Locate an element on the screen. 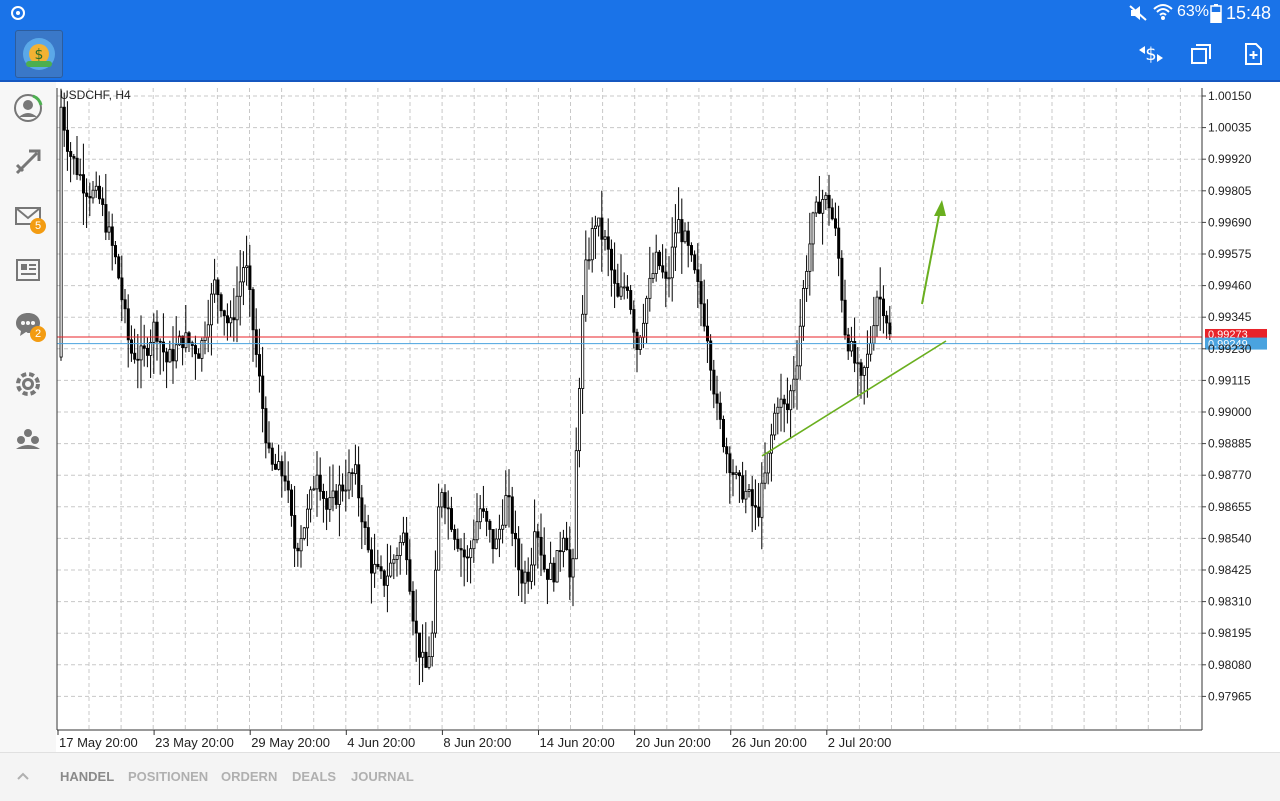  sidebar-item-mail: 5 is located at coordinates (28, 216).